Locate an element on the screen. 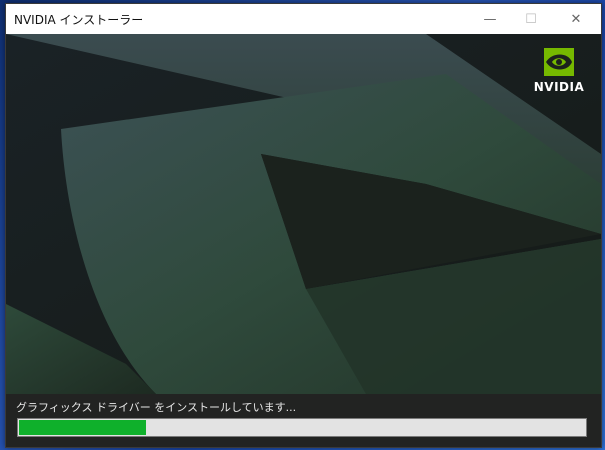 The image size is (605, 450). nvidia-eye-icon is located at coordinates (559, 62).